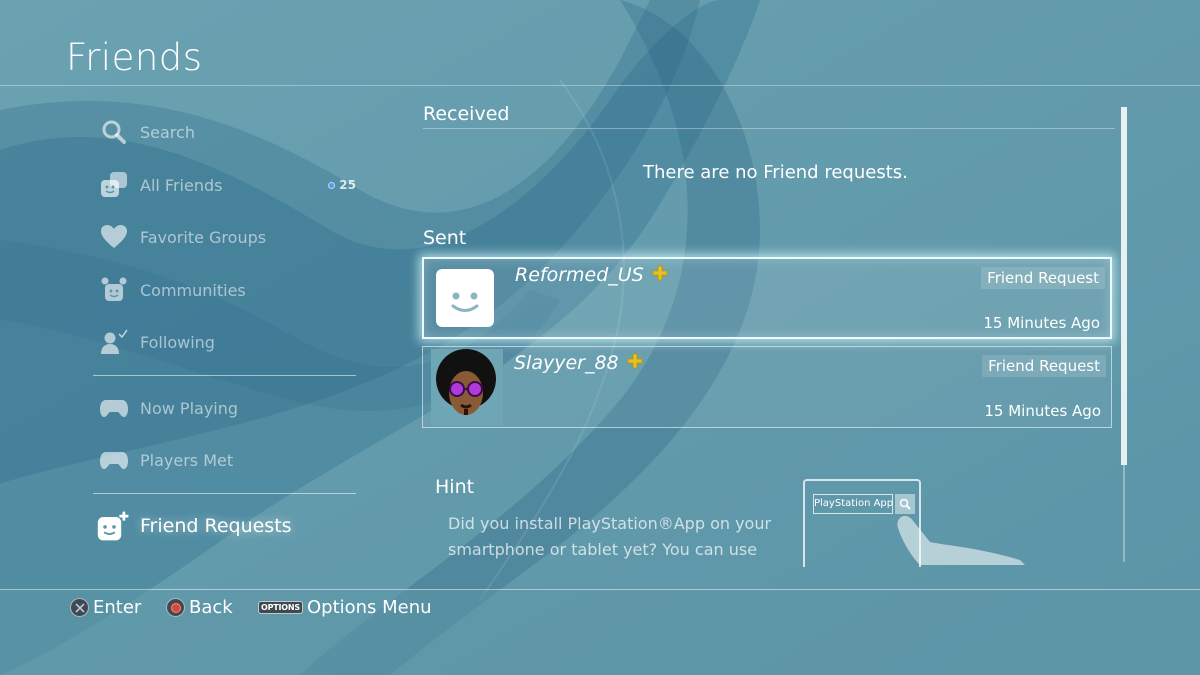 Image resolution: width=1200 pixels, height=675 pixels. Describe the element at coordinates (114, 342) in the screenshot. I see `following-icon` at that location.